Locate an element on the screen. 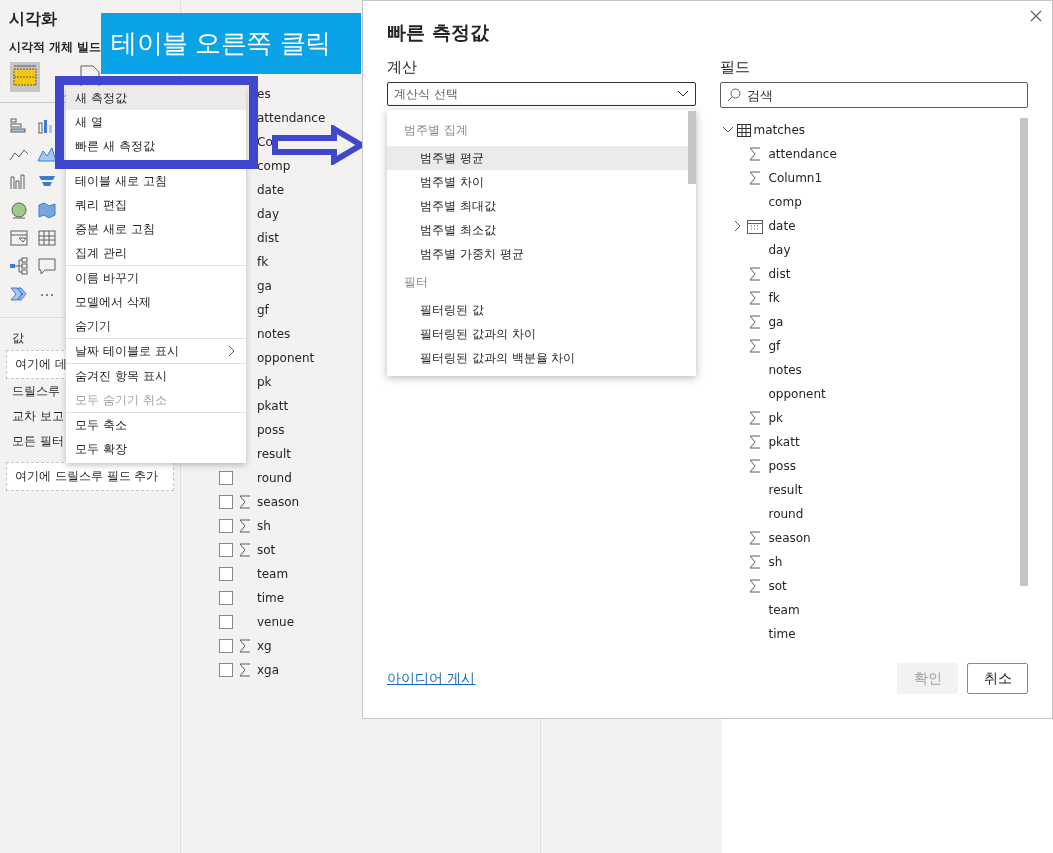 This screenshot has width=1053, height=853. all-filters-label: 모든 필터 is located at coordinates (37, 441).